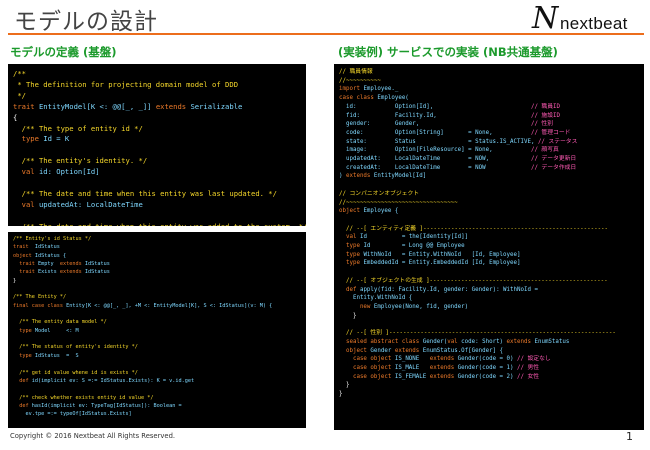 The image size is (650, 450). I want to click on code-token: Gender(, so click(435, 341).